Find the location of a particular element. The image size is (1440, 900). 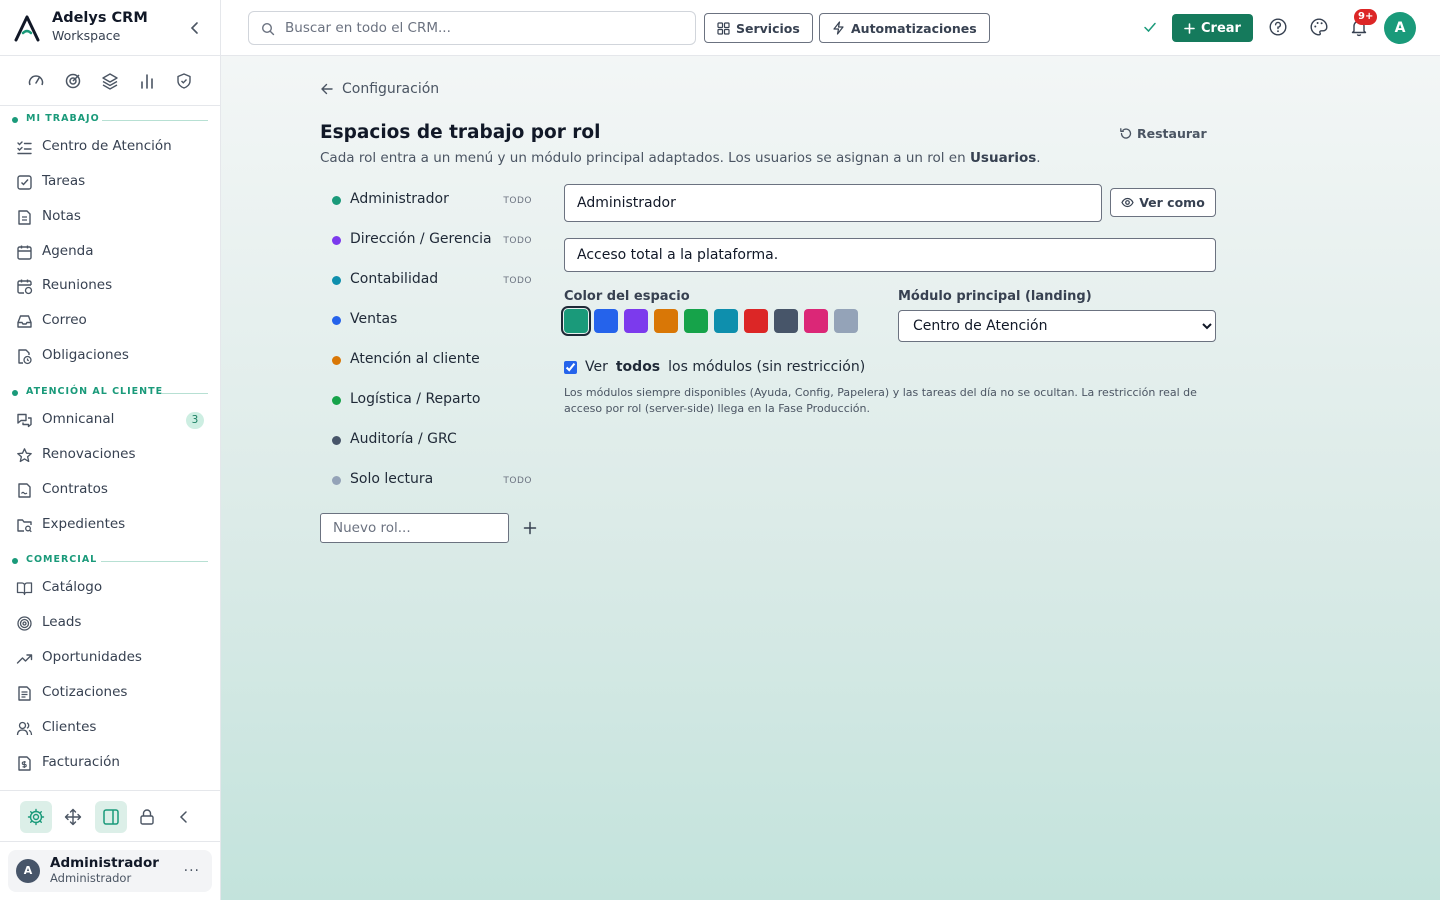

sidebar-item-reuniones: Reuniones is located at coordinates (110, 286).